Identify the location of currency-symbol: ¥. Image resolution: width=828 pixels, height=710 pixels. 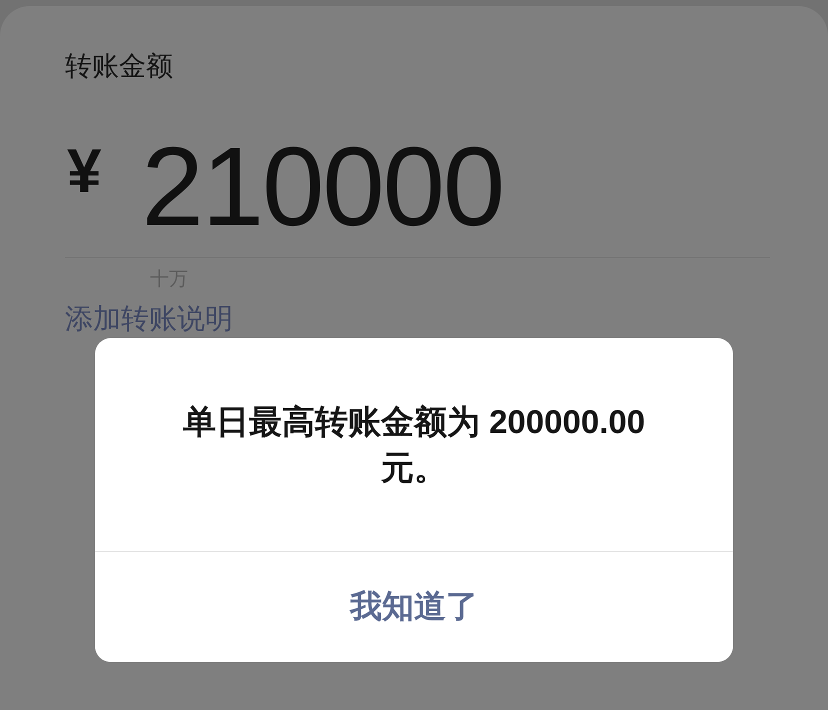
(84, 172).